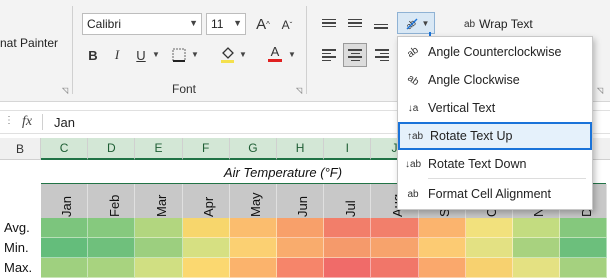  Describe the element at coordinates (226, 24) in the screenshot. I see `font-size-combo: 11 ▼` at that location.